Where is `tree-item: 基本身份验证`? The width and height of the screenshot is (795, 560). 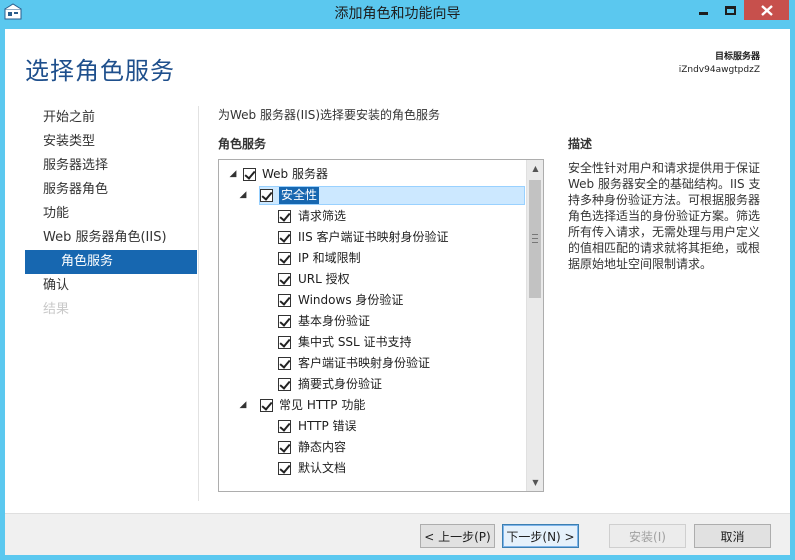
tree-item: 基本身份验证 is located at coordinates (372, 321).